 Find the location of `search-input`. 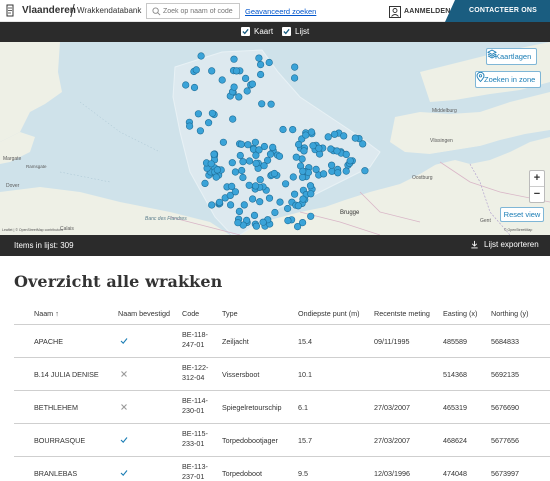

search-input is located at coordinates (201, 11).